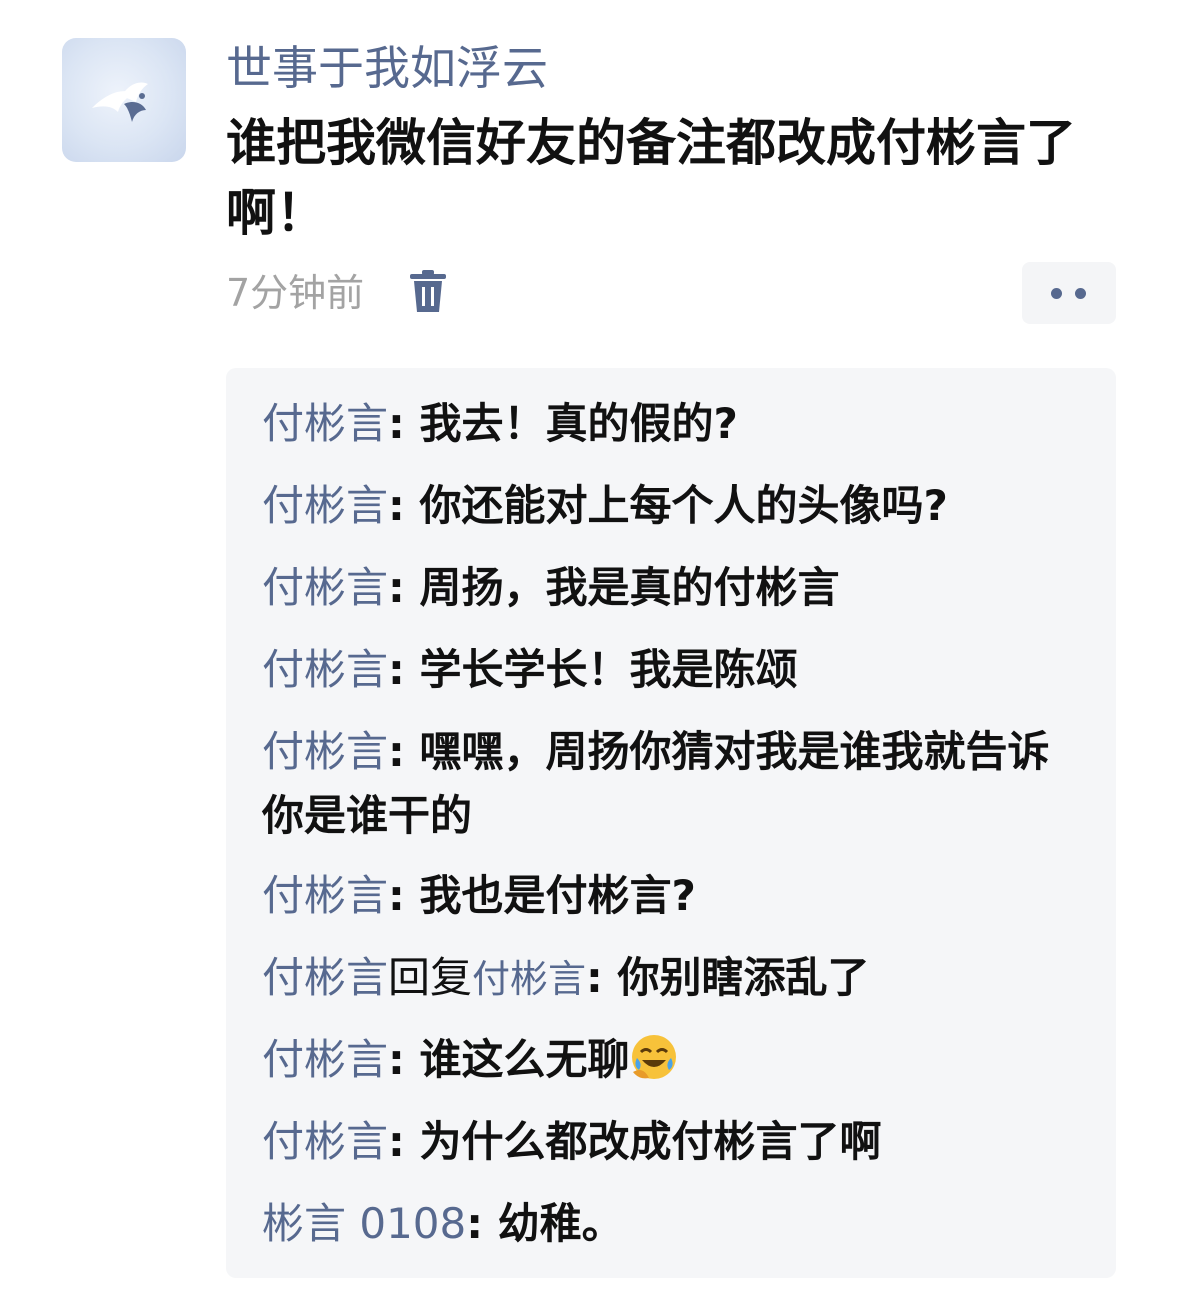  I want to click on reply-label: 回复, so click(430, 977).